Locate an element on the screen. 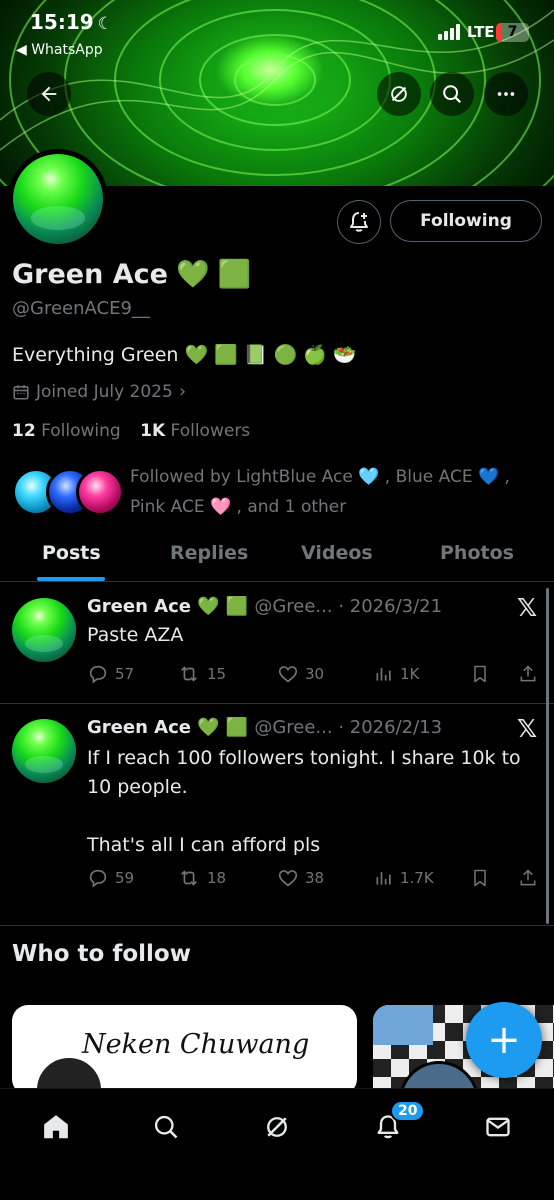 The image size is (554, 1200). bottom-navigation is located at coordinates (277, 1144).